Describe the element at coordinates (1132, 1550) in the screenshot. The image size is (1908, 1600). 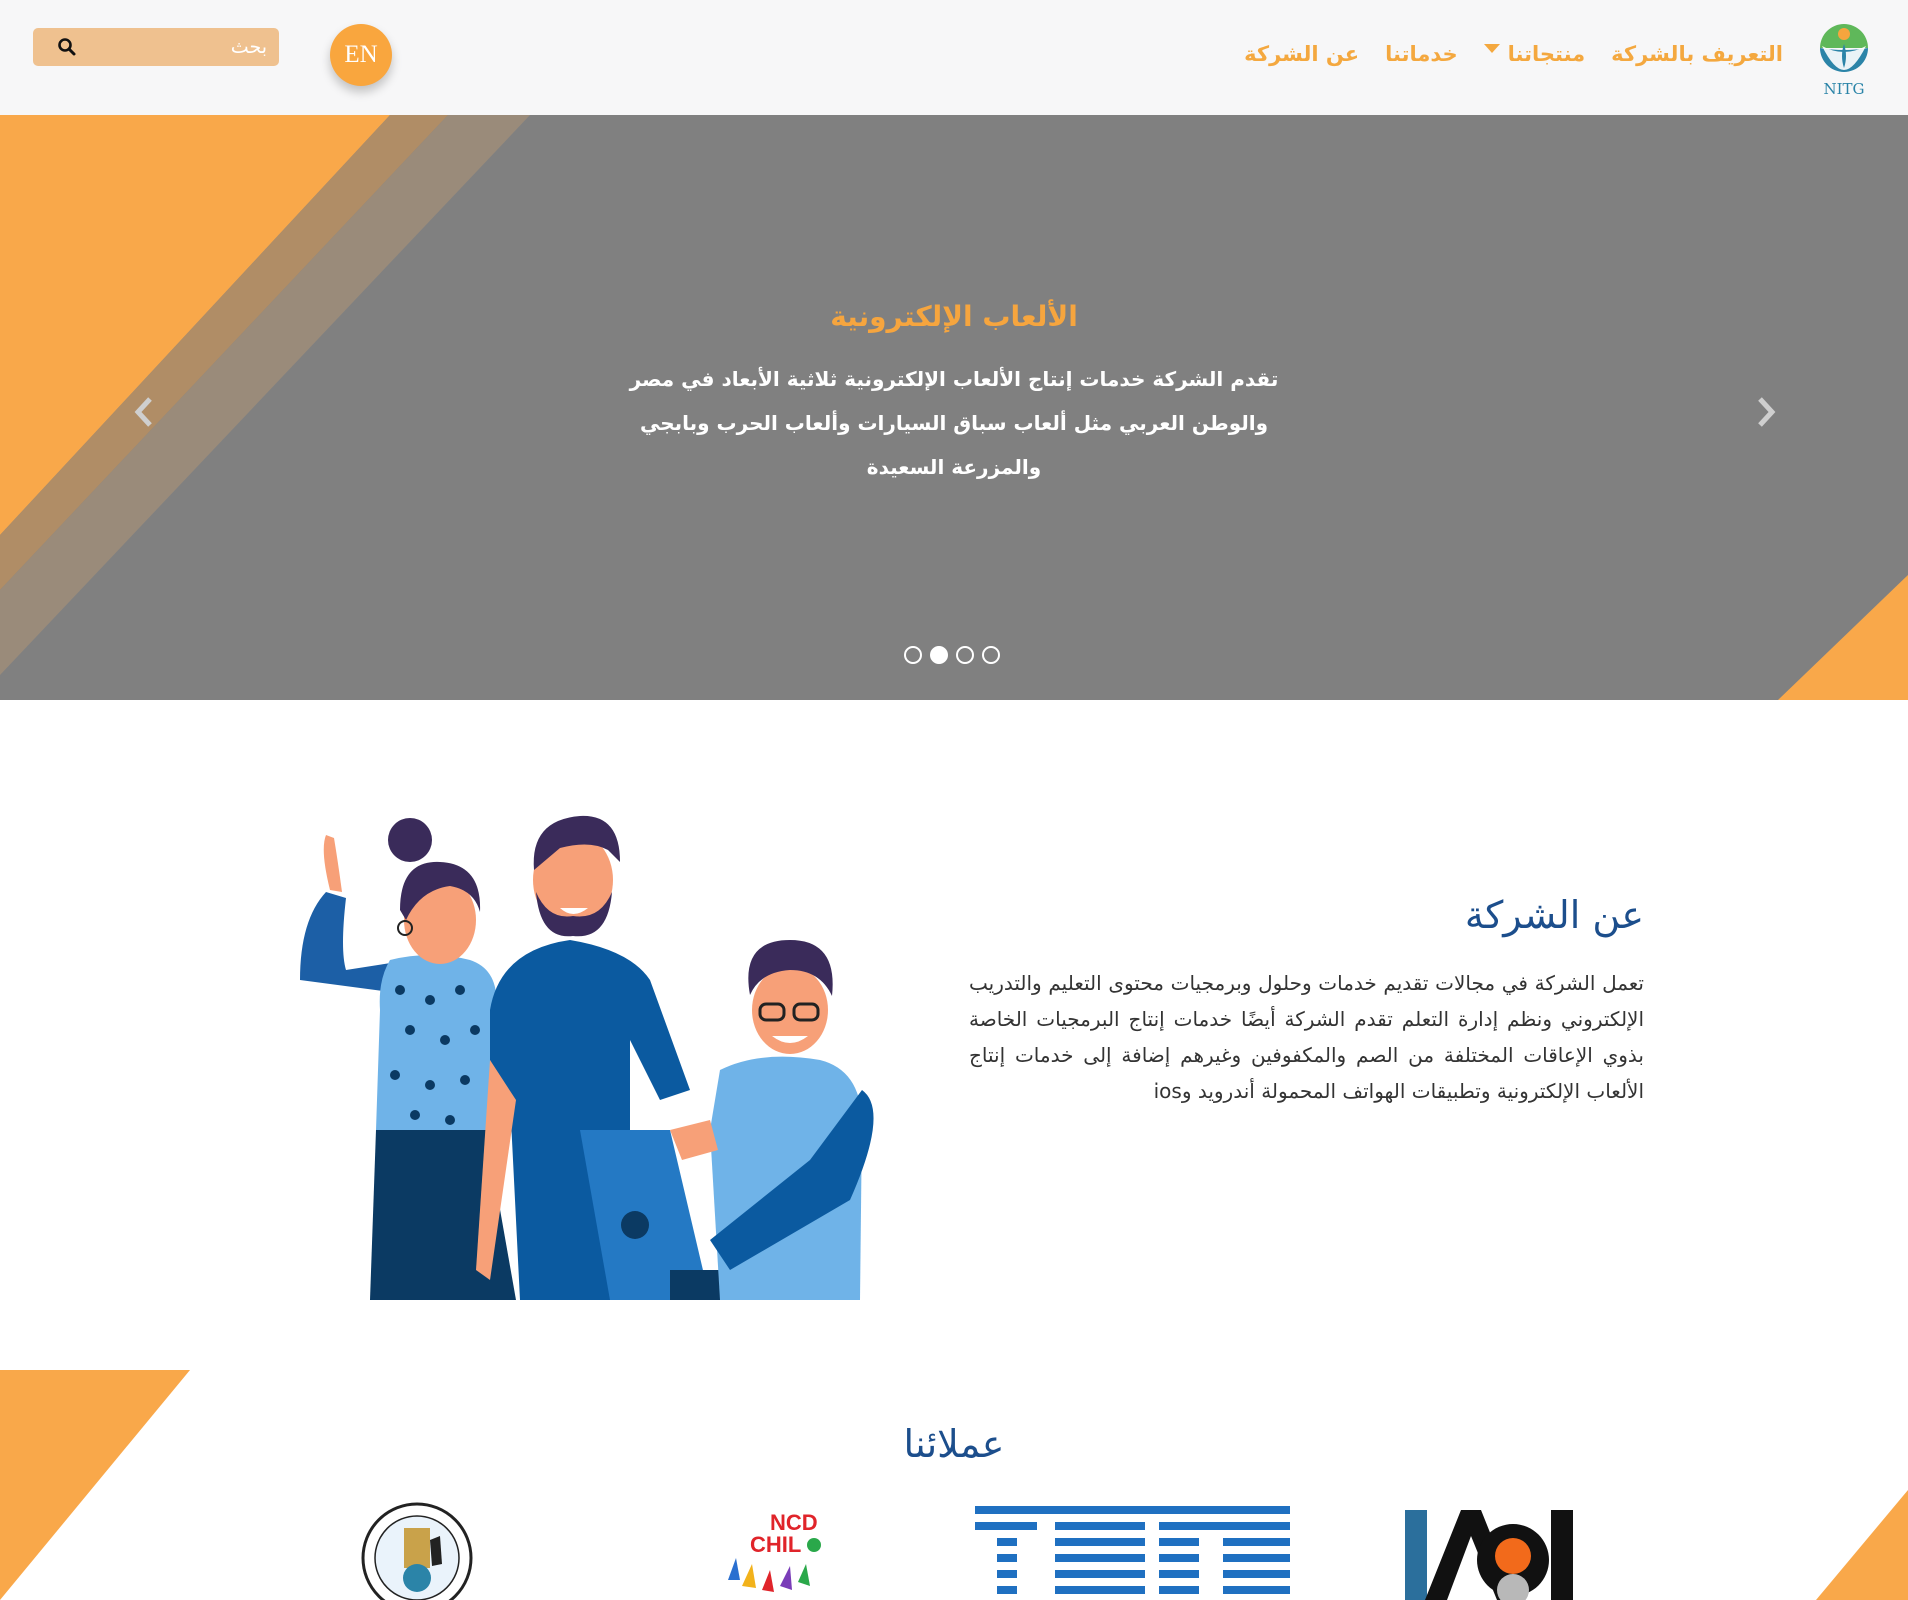
I see `ibm-logo-icon` at that location.